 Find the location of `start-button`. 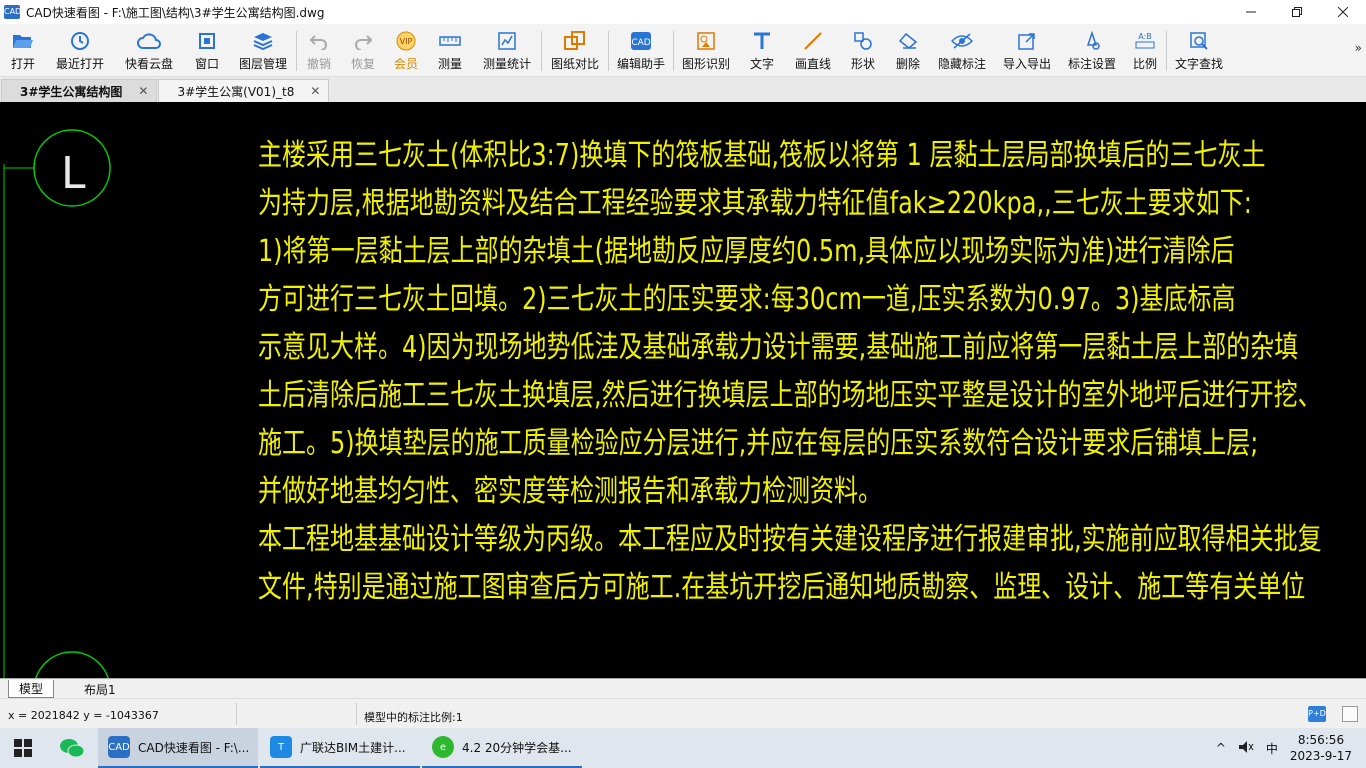

start-button is located at coordinates (23, 748).